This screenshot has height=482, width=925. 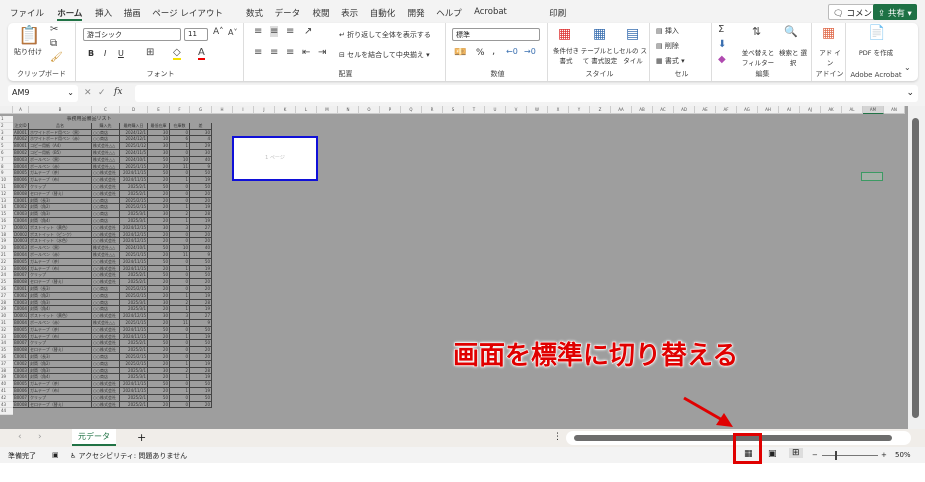 What do you see at coordinates (708, 411) in the screenshot?
I see `annotation-arrow` at bounding box center [708, 411].